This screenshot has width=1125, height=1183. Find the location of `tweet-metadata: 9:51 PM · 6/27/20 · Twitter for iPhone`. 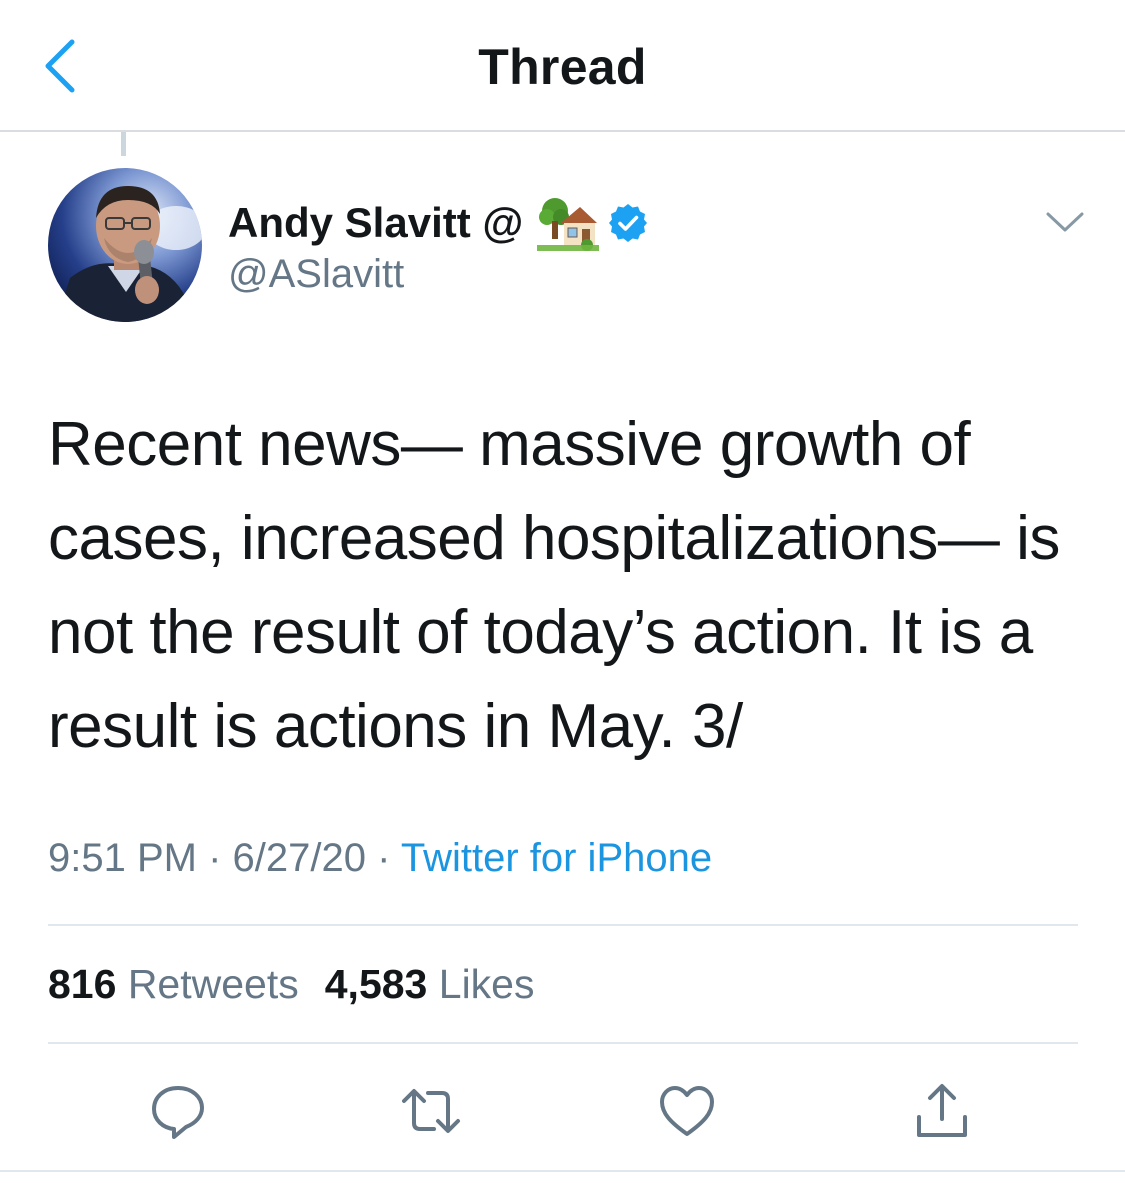

tweet-metadata: 9:51 PM · 6/27/20 · Twitter for iPhone is located at coordinates (380, 858).